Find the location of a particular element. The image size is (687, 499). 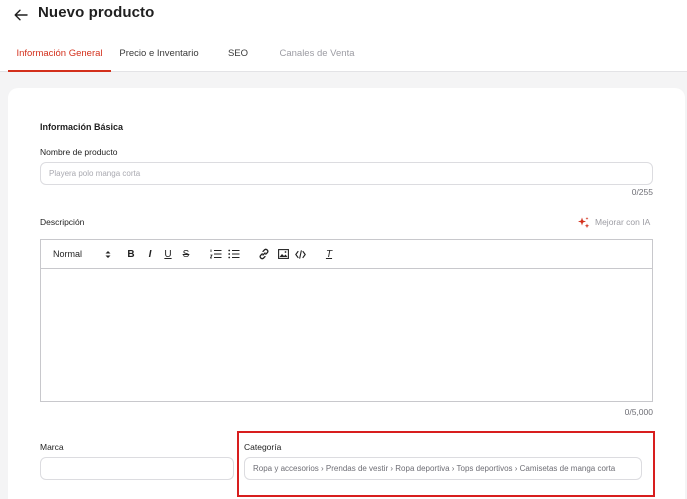

bold-button: B is located at coordinates (131, 254).